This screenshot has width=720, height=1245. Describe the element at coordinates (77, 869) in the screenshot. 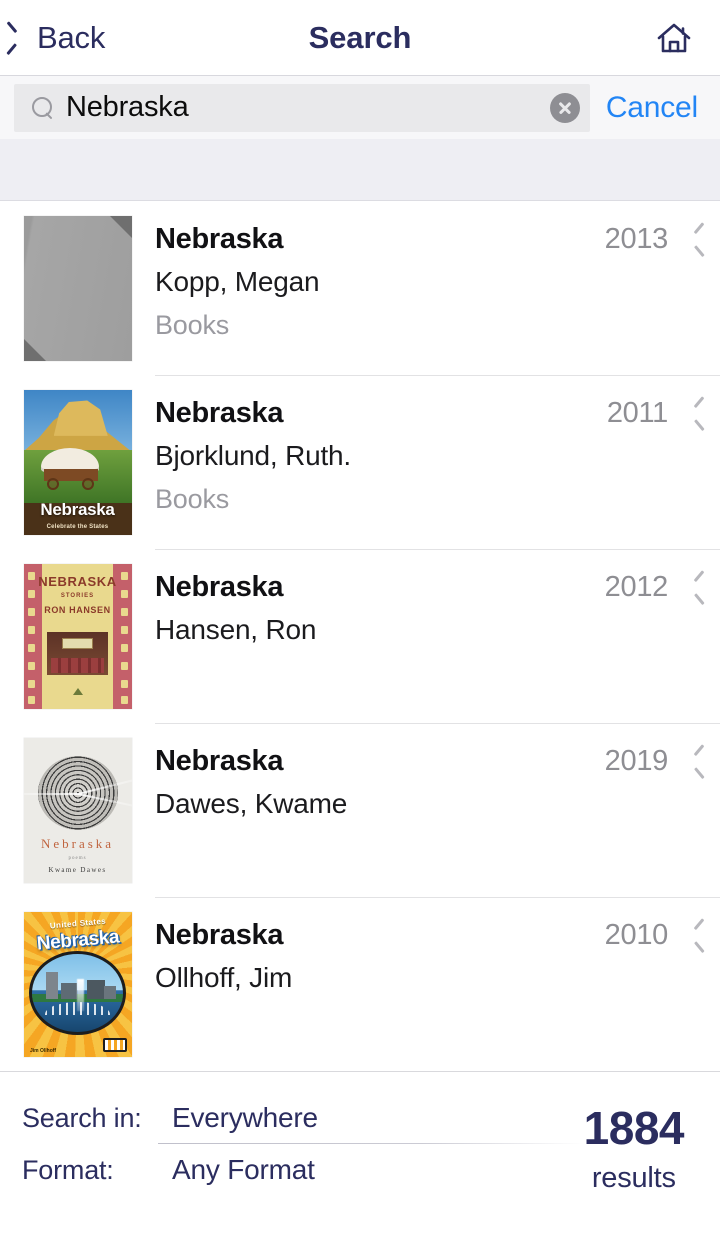

I see `cover-author: Kwame Dawes` at that location.